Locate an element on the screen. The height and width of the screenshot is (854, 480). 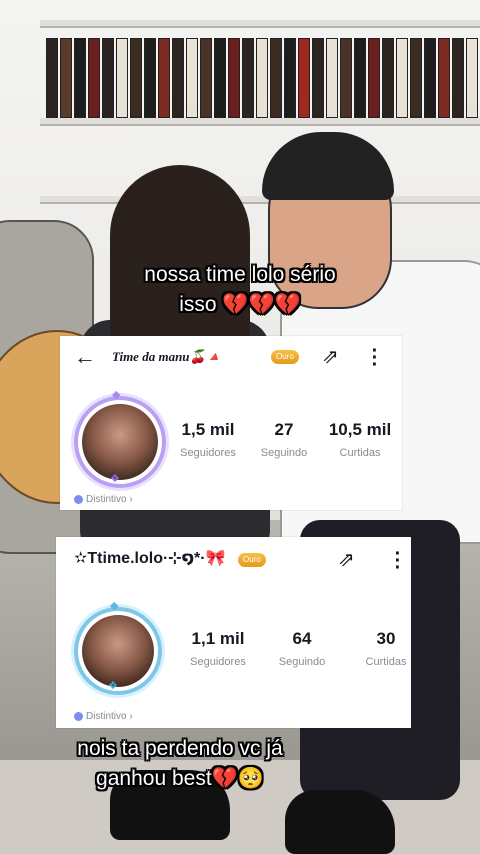
caption-bottom-line1: nois ta perdendo vc já is located at coordinates (180, 748).